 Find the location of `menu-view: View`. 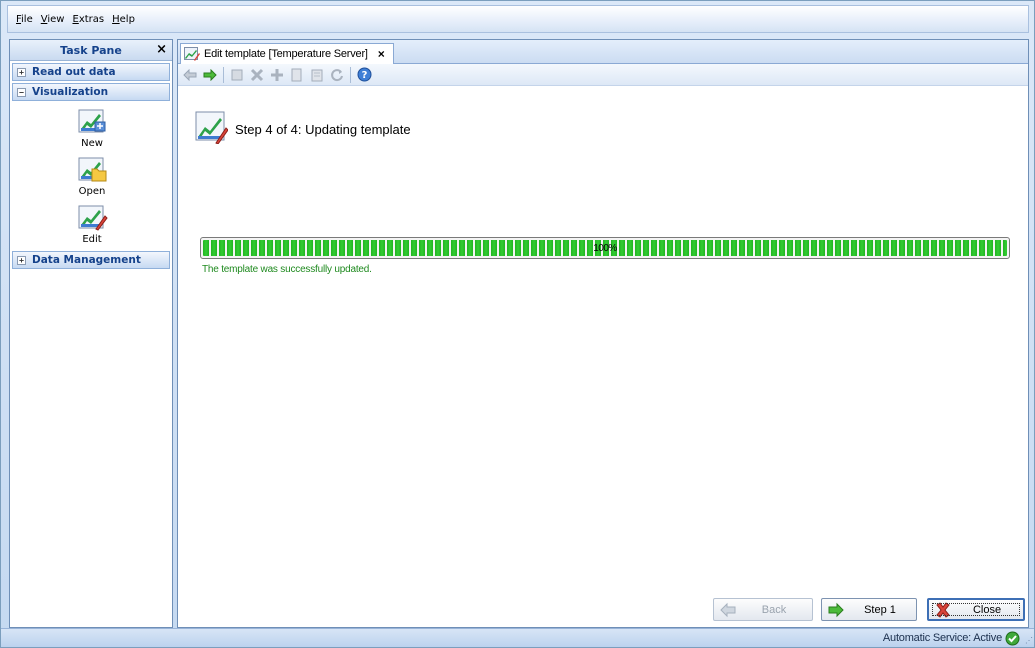

menu-view: View is located at coordinates (53, 19).